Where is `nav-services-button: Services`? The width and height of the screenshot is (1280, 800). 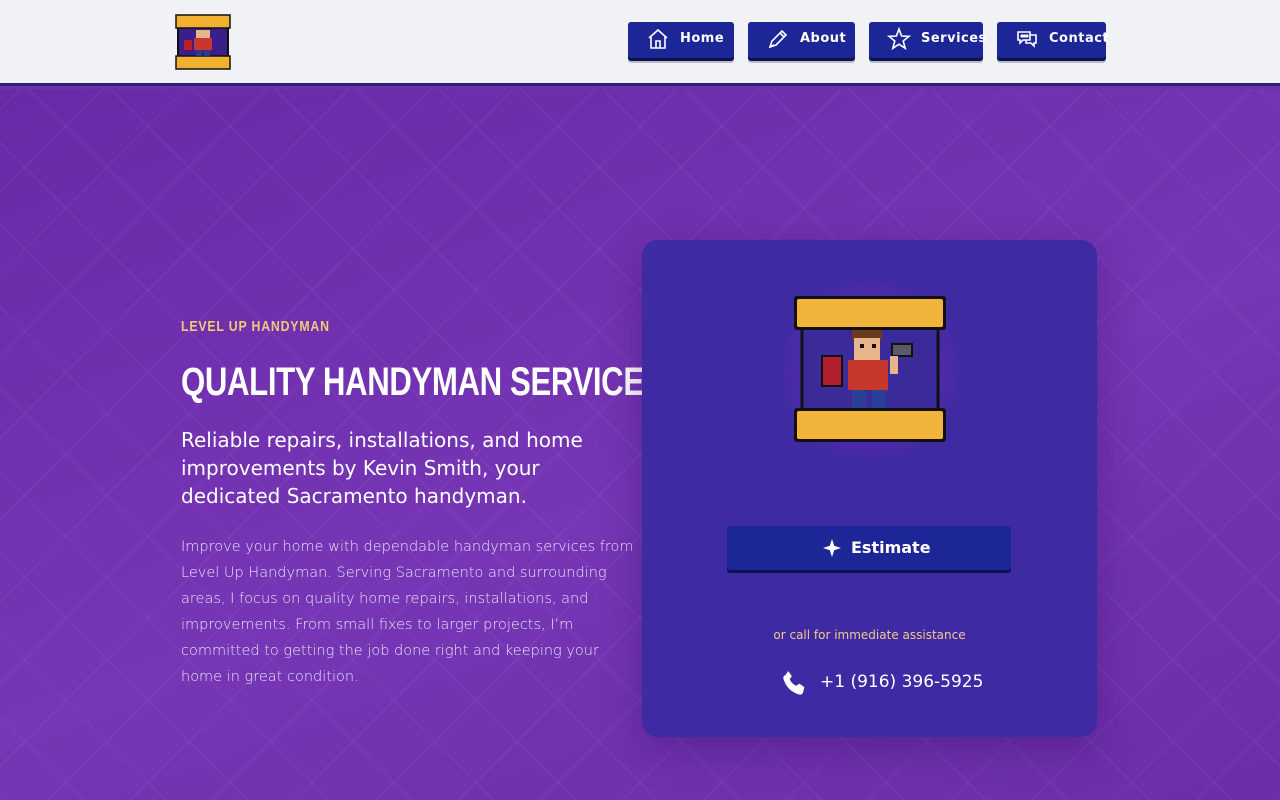 nav-services-button: Services is located at coordinates (927, 40).